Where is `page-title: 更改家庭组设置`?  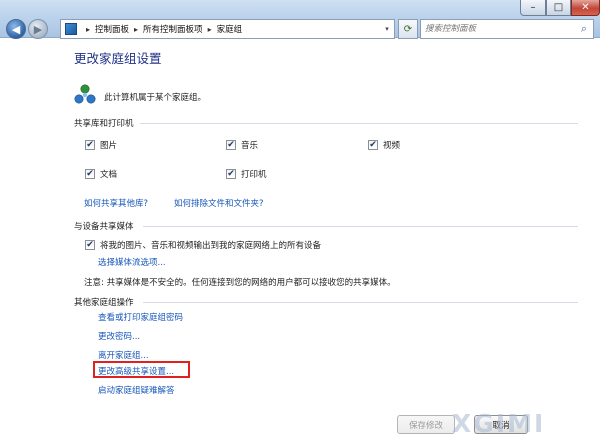 page-title: 更改家庭组设置 is located at coordinates (118, 58).